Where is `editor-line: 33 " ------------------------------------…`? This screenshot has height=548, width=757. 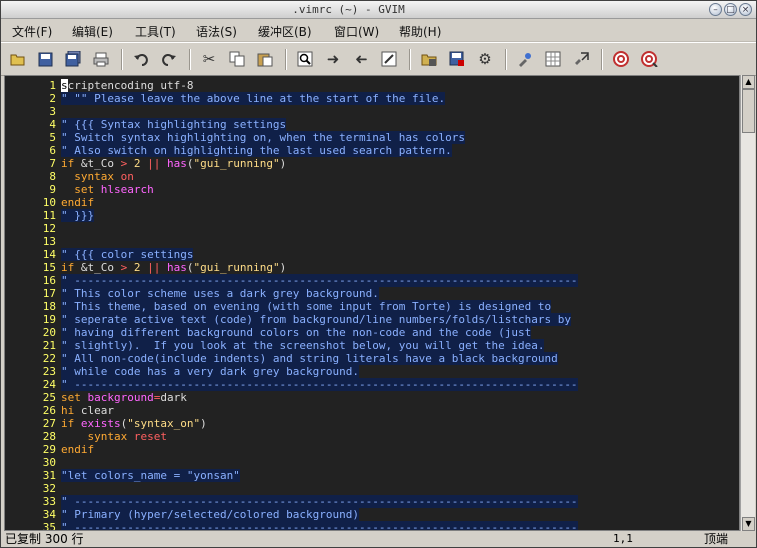
editor-line: 33 " ------------------------------------… is located at coordinates (372, 501).